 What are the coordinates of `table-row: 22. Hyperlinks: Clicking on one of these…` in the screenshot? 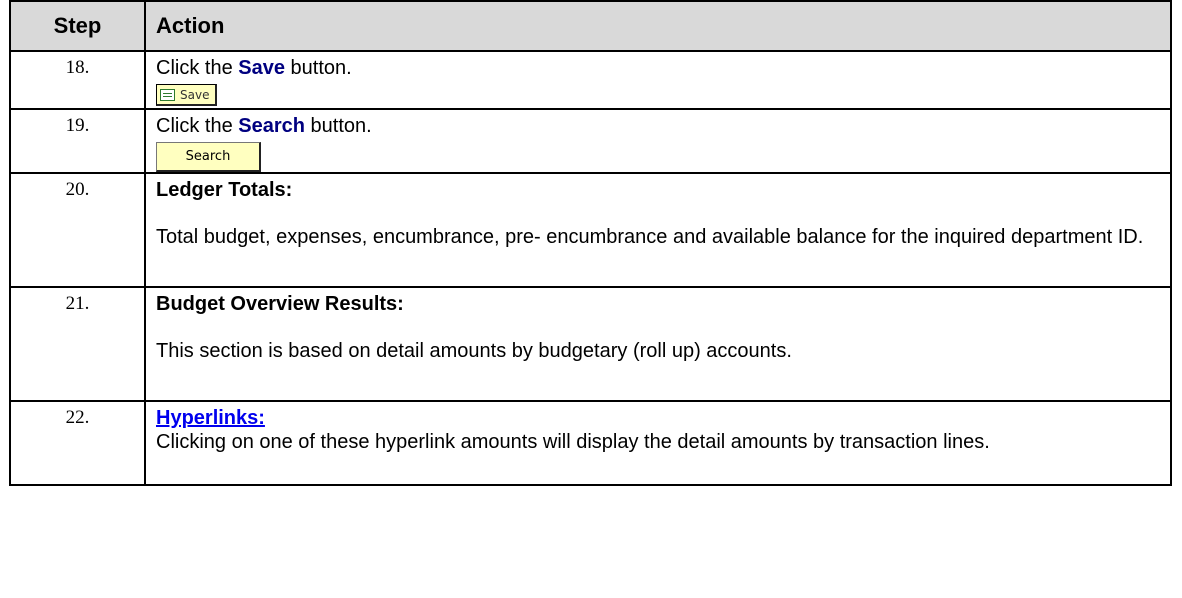 It's located at (590, 443).